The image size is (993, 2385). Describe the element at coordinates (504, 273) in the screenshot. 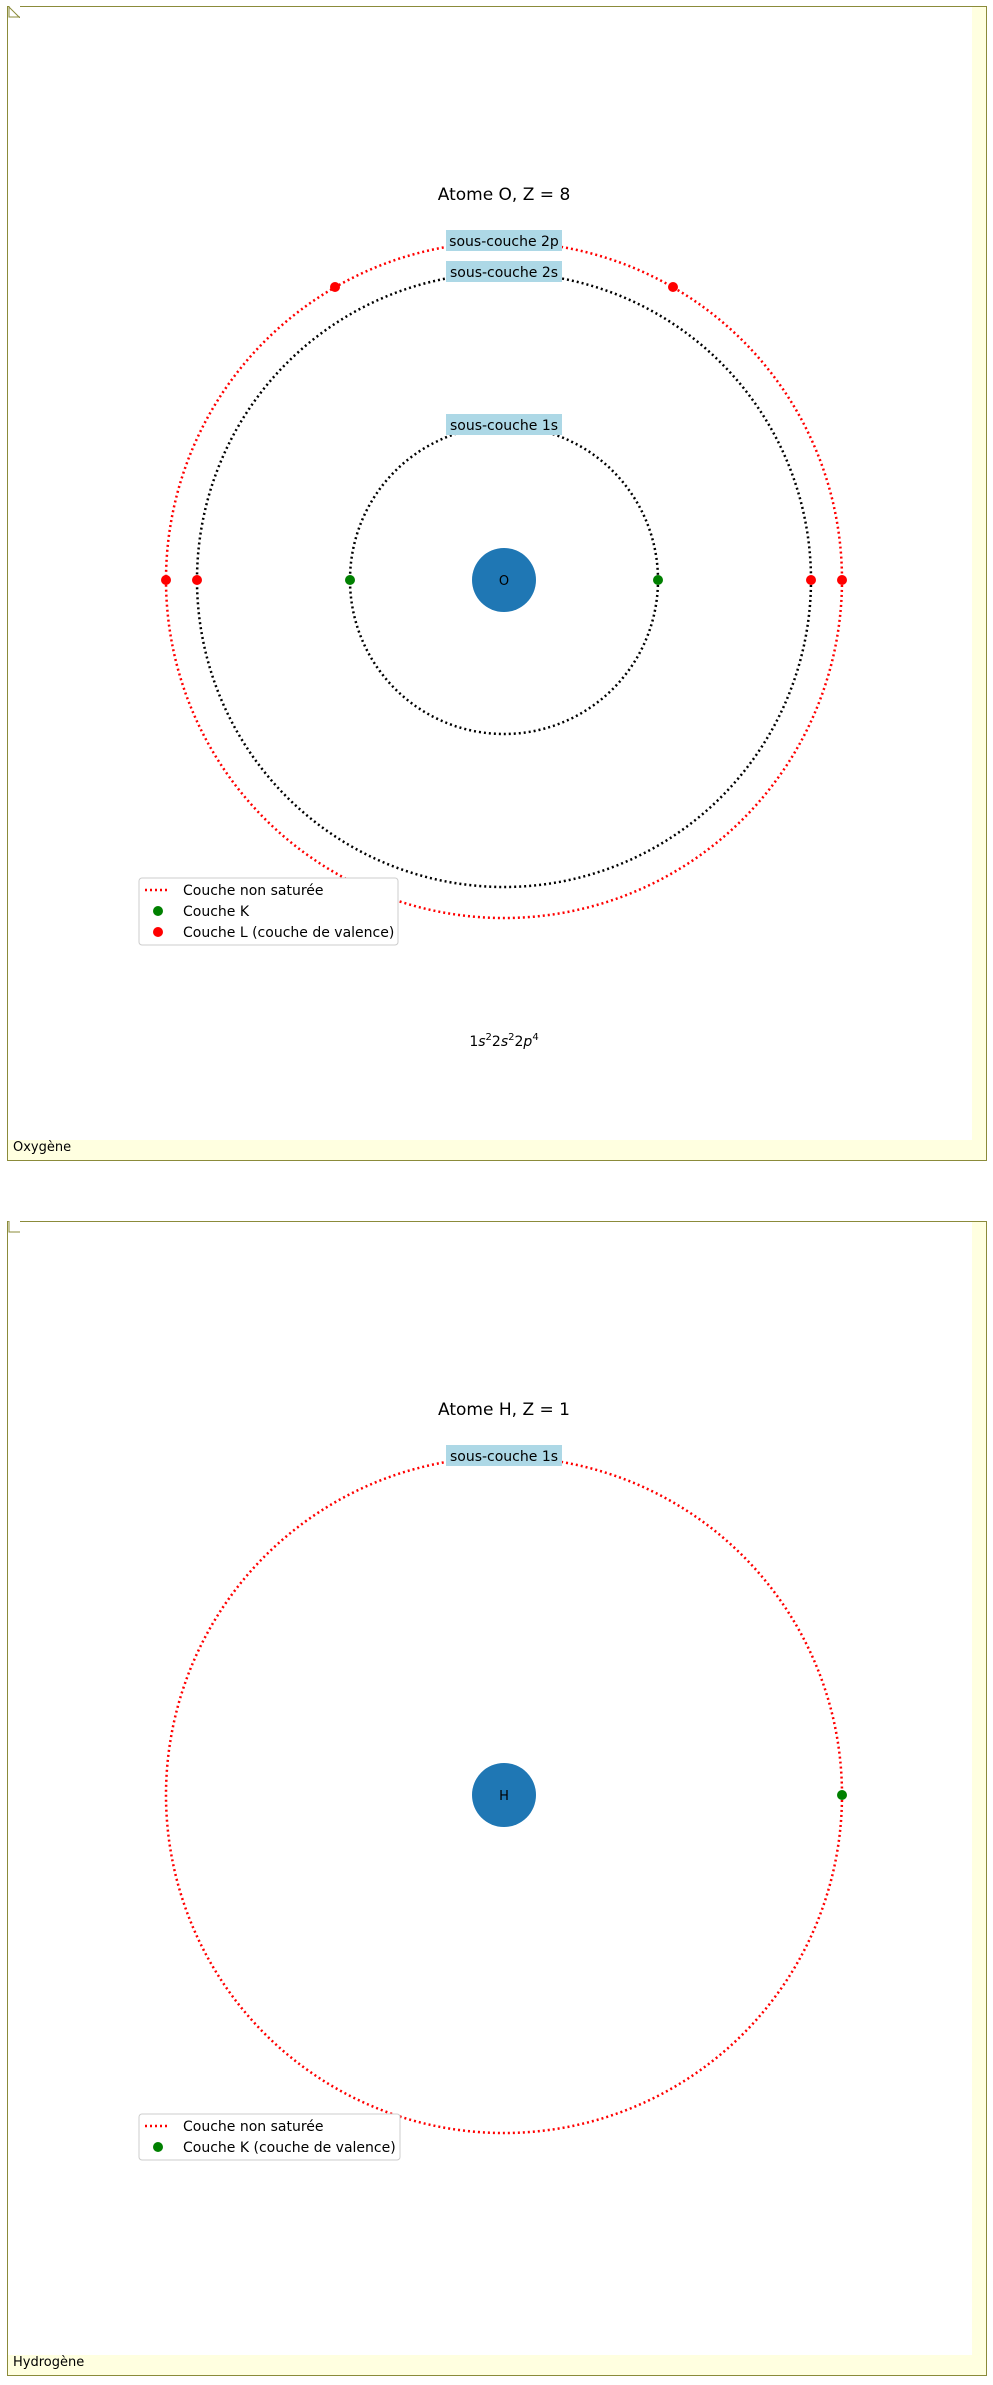

I see `subshell-2s-label: sous-couche 2s` at that location.